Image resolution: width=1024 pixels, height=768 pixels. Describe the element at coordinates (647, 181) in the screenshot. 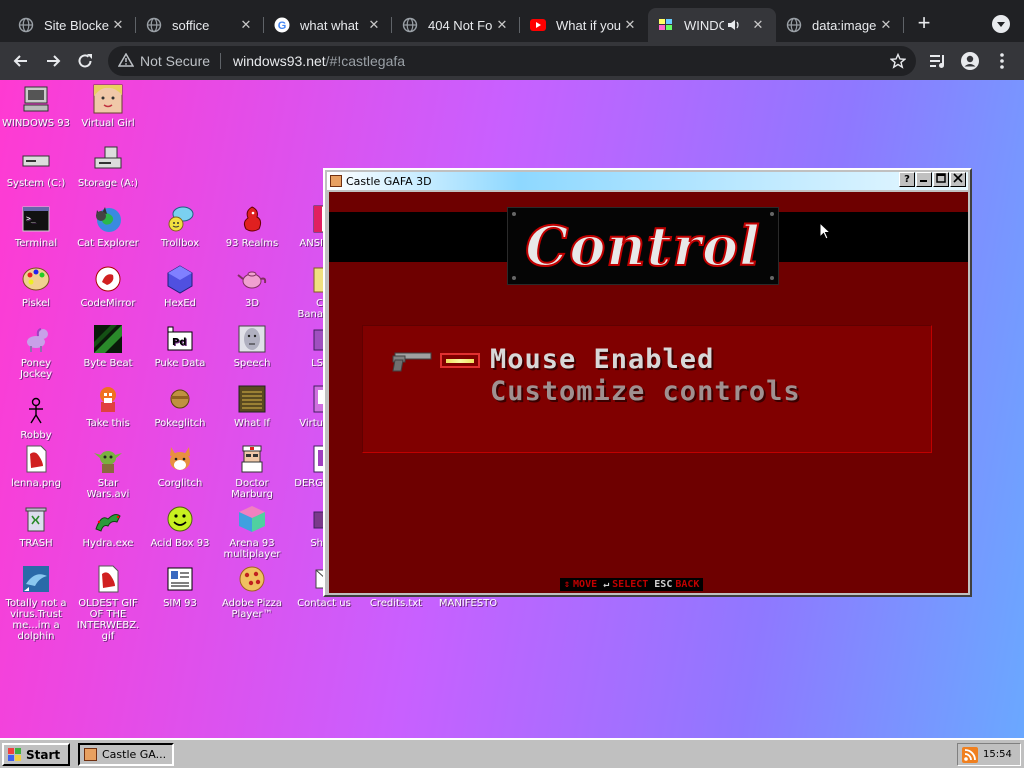

I see `window-titlebar: Castle GAFA 3D` at that location.